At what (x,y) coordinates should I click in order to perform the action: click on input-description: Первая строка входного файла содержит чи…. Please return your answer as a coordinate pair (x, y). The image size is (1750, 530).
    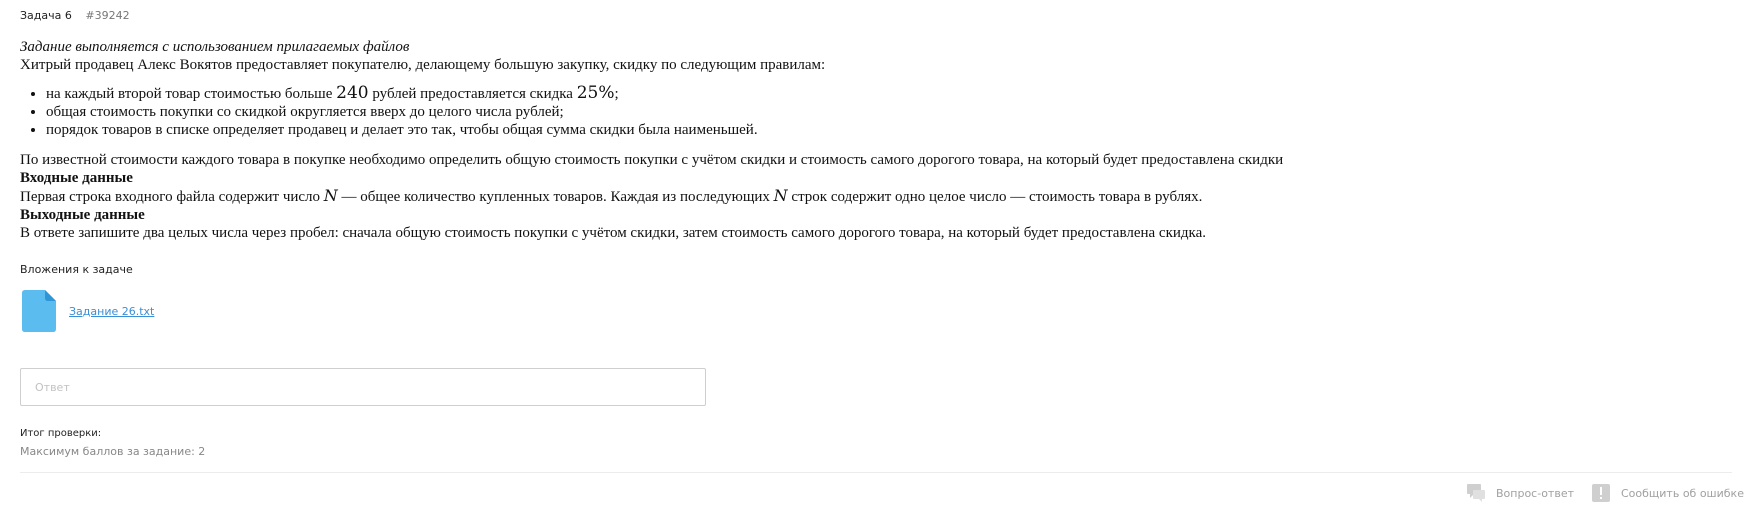
    Looking at the image, I should click on (611, 196).